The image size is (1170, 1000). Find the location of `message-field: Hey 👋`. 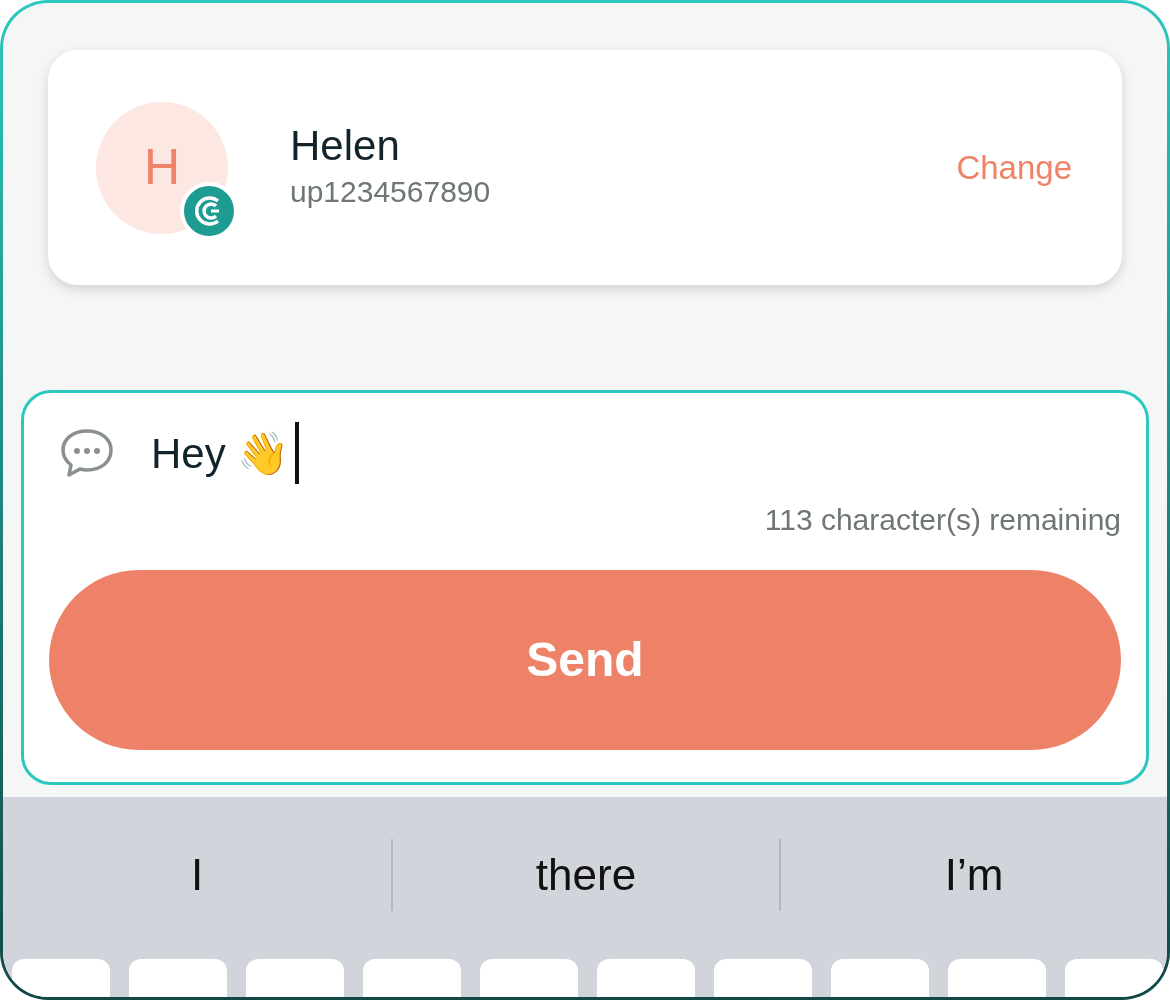

message-field: Hey 👋 is located at coordinates (225, 453).